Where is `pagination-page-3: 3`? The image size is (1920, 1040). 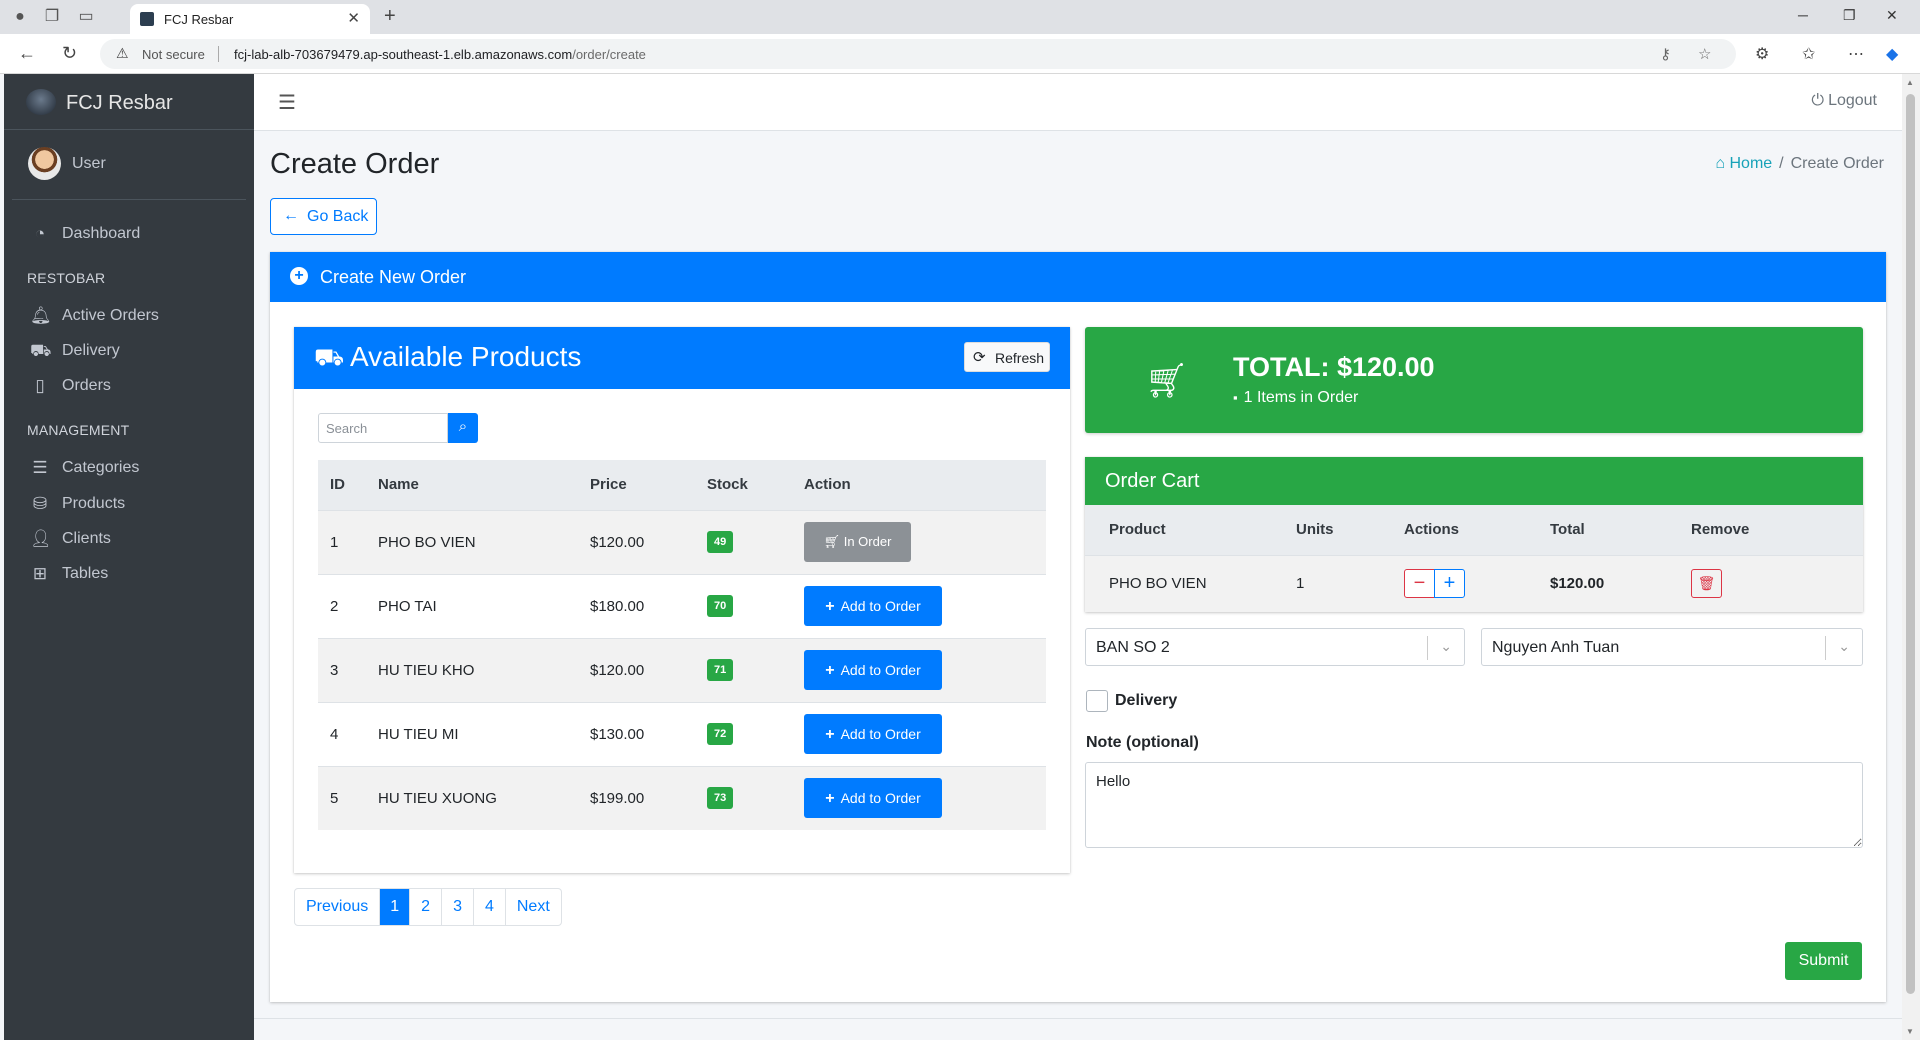
pagination-page-3: 3 is located at coordinates (457, 907).